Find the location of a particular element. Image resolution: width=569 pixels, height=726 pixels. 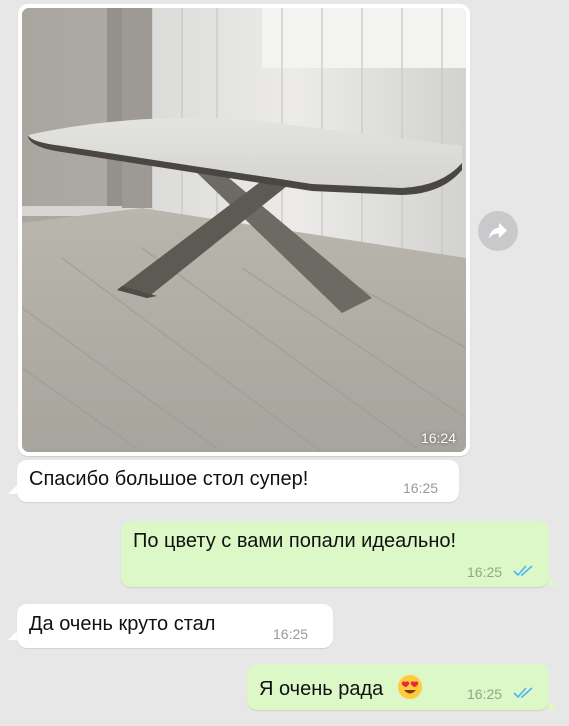

message-text: Спасибо большое стол супер! is located at coordinates (169, 479).